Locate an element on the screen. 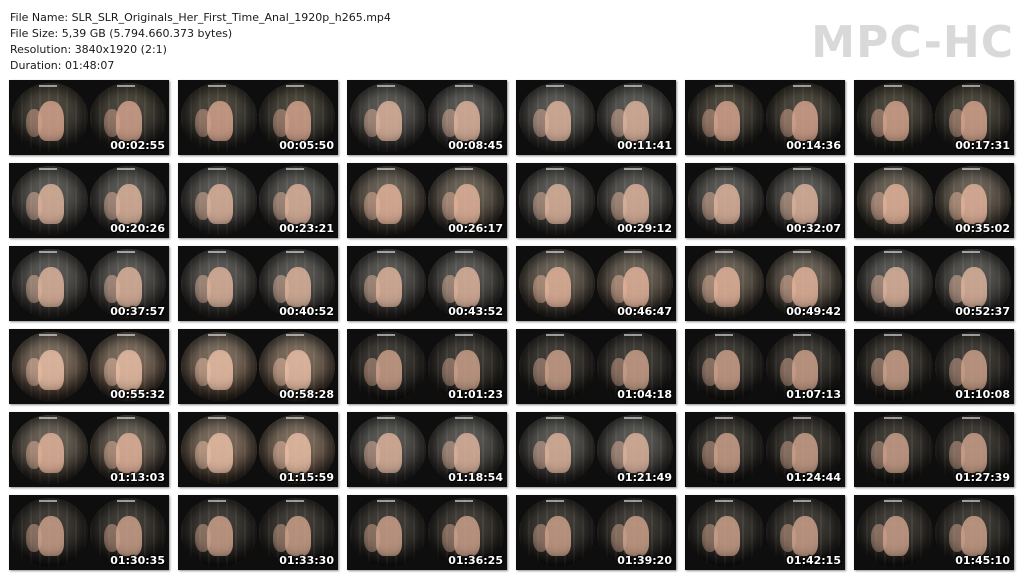 This screenshot has height=582, width=1024. duration-value: 01:48:07 is located at coordinates (89, 65).